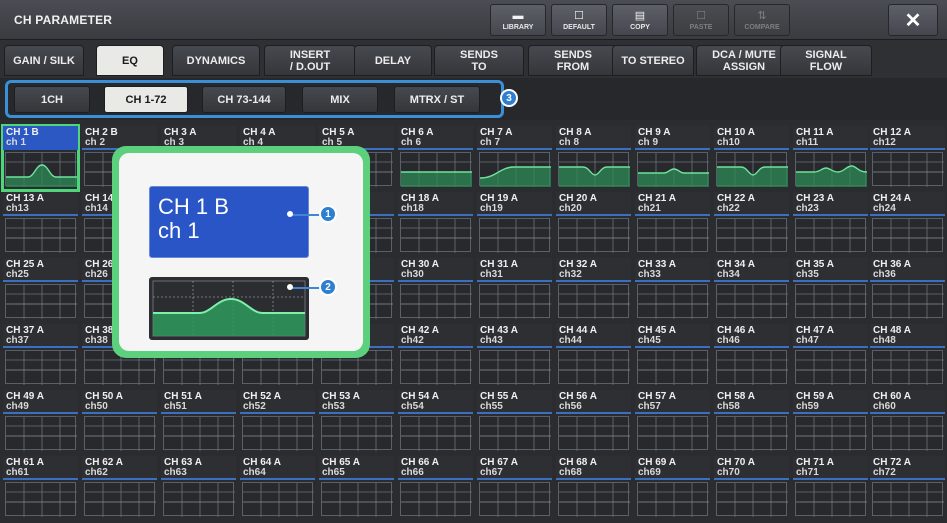  I want to click on channel-name-button: CH 21 Ach21, so click(672, 204).